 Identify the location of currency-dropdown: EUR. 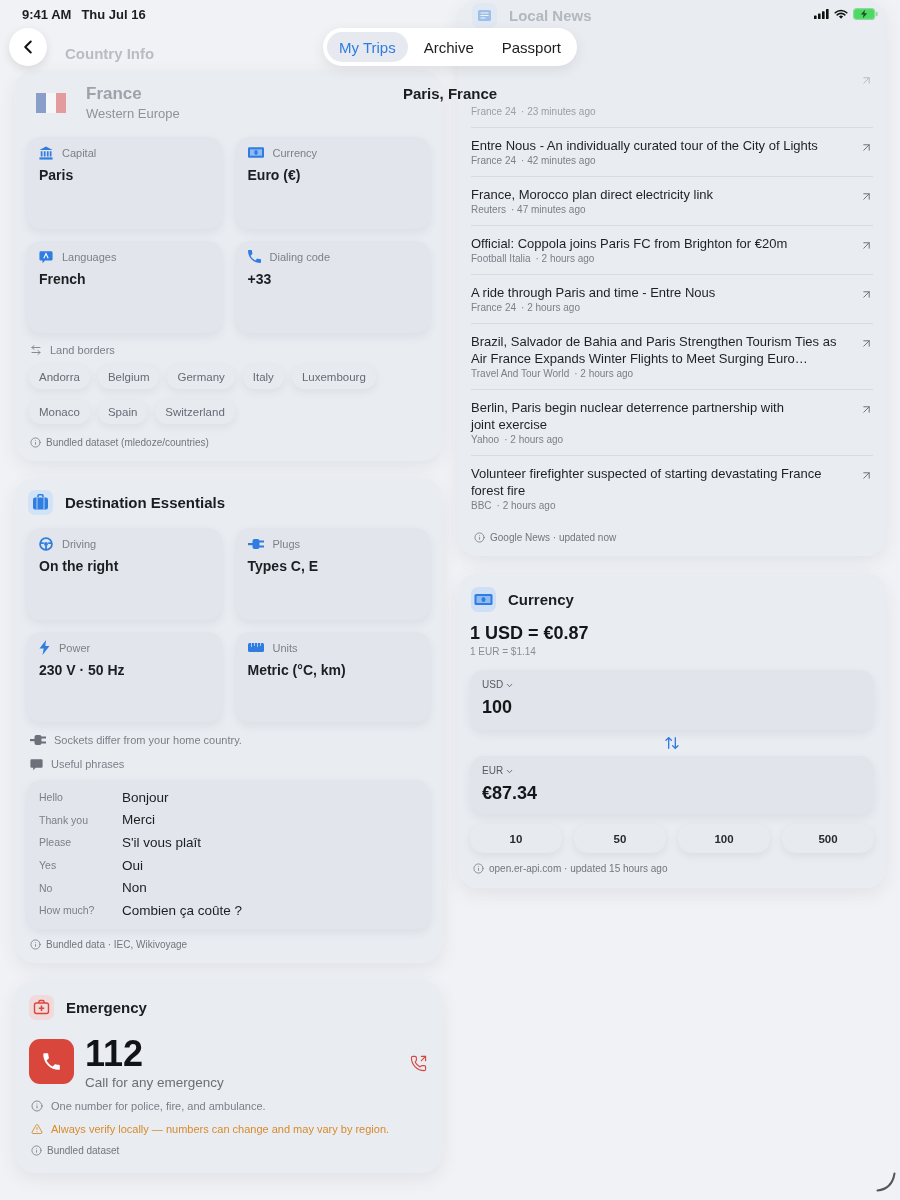
(498, 771).